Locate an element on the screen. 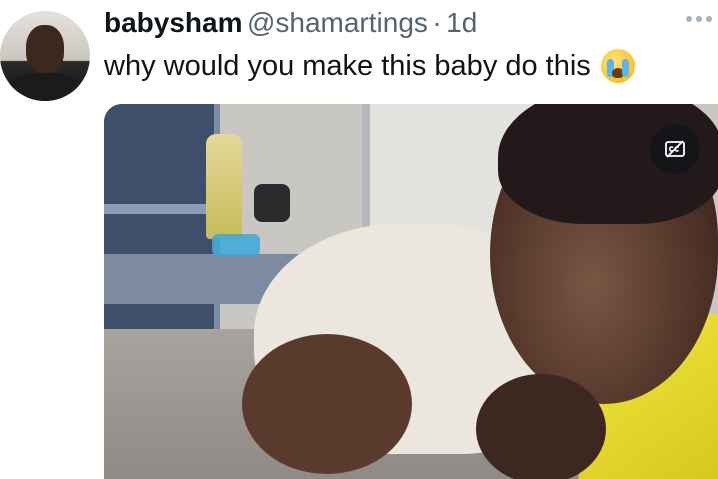  video-frame-toy-light is located at coordinates (236, 245).